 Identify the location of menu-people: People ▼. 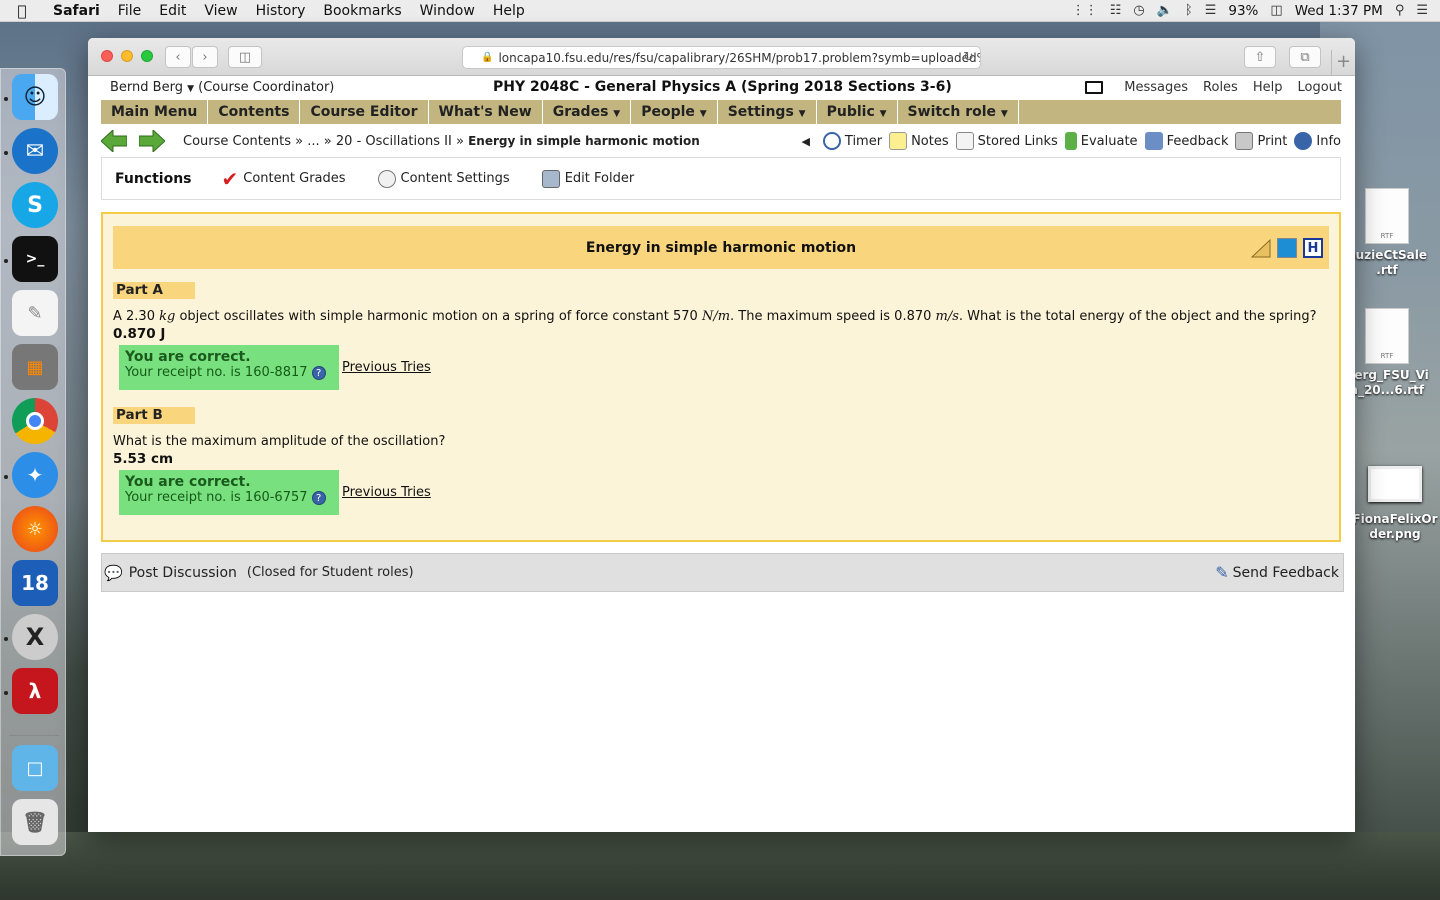
(674, 112).